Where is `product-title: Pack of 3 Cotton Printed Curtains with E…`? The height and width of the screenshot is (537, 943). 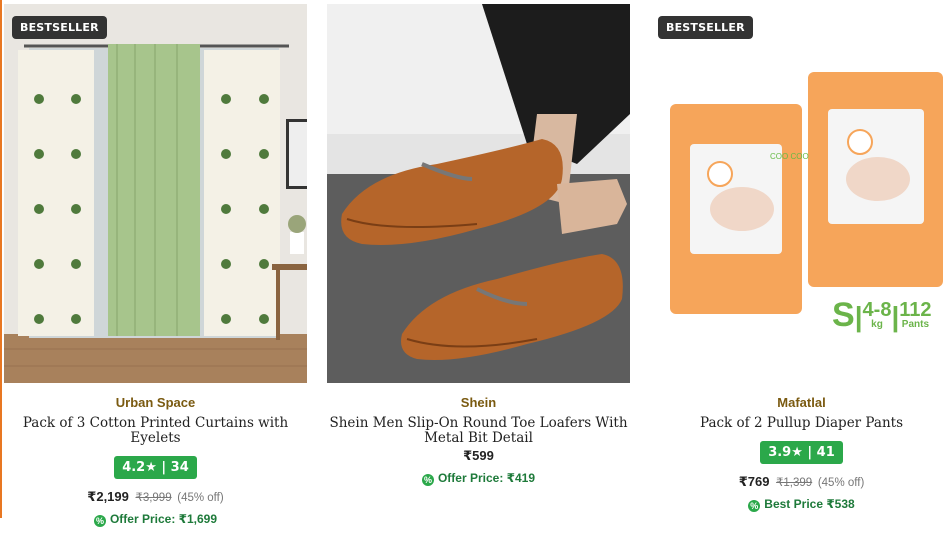
product-title: Pack of 3 Cotton Printed Curtains with E… is located at coordinates (155, 431).